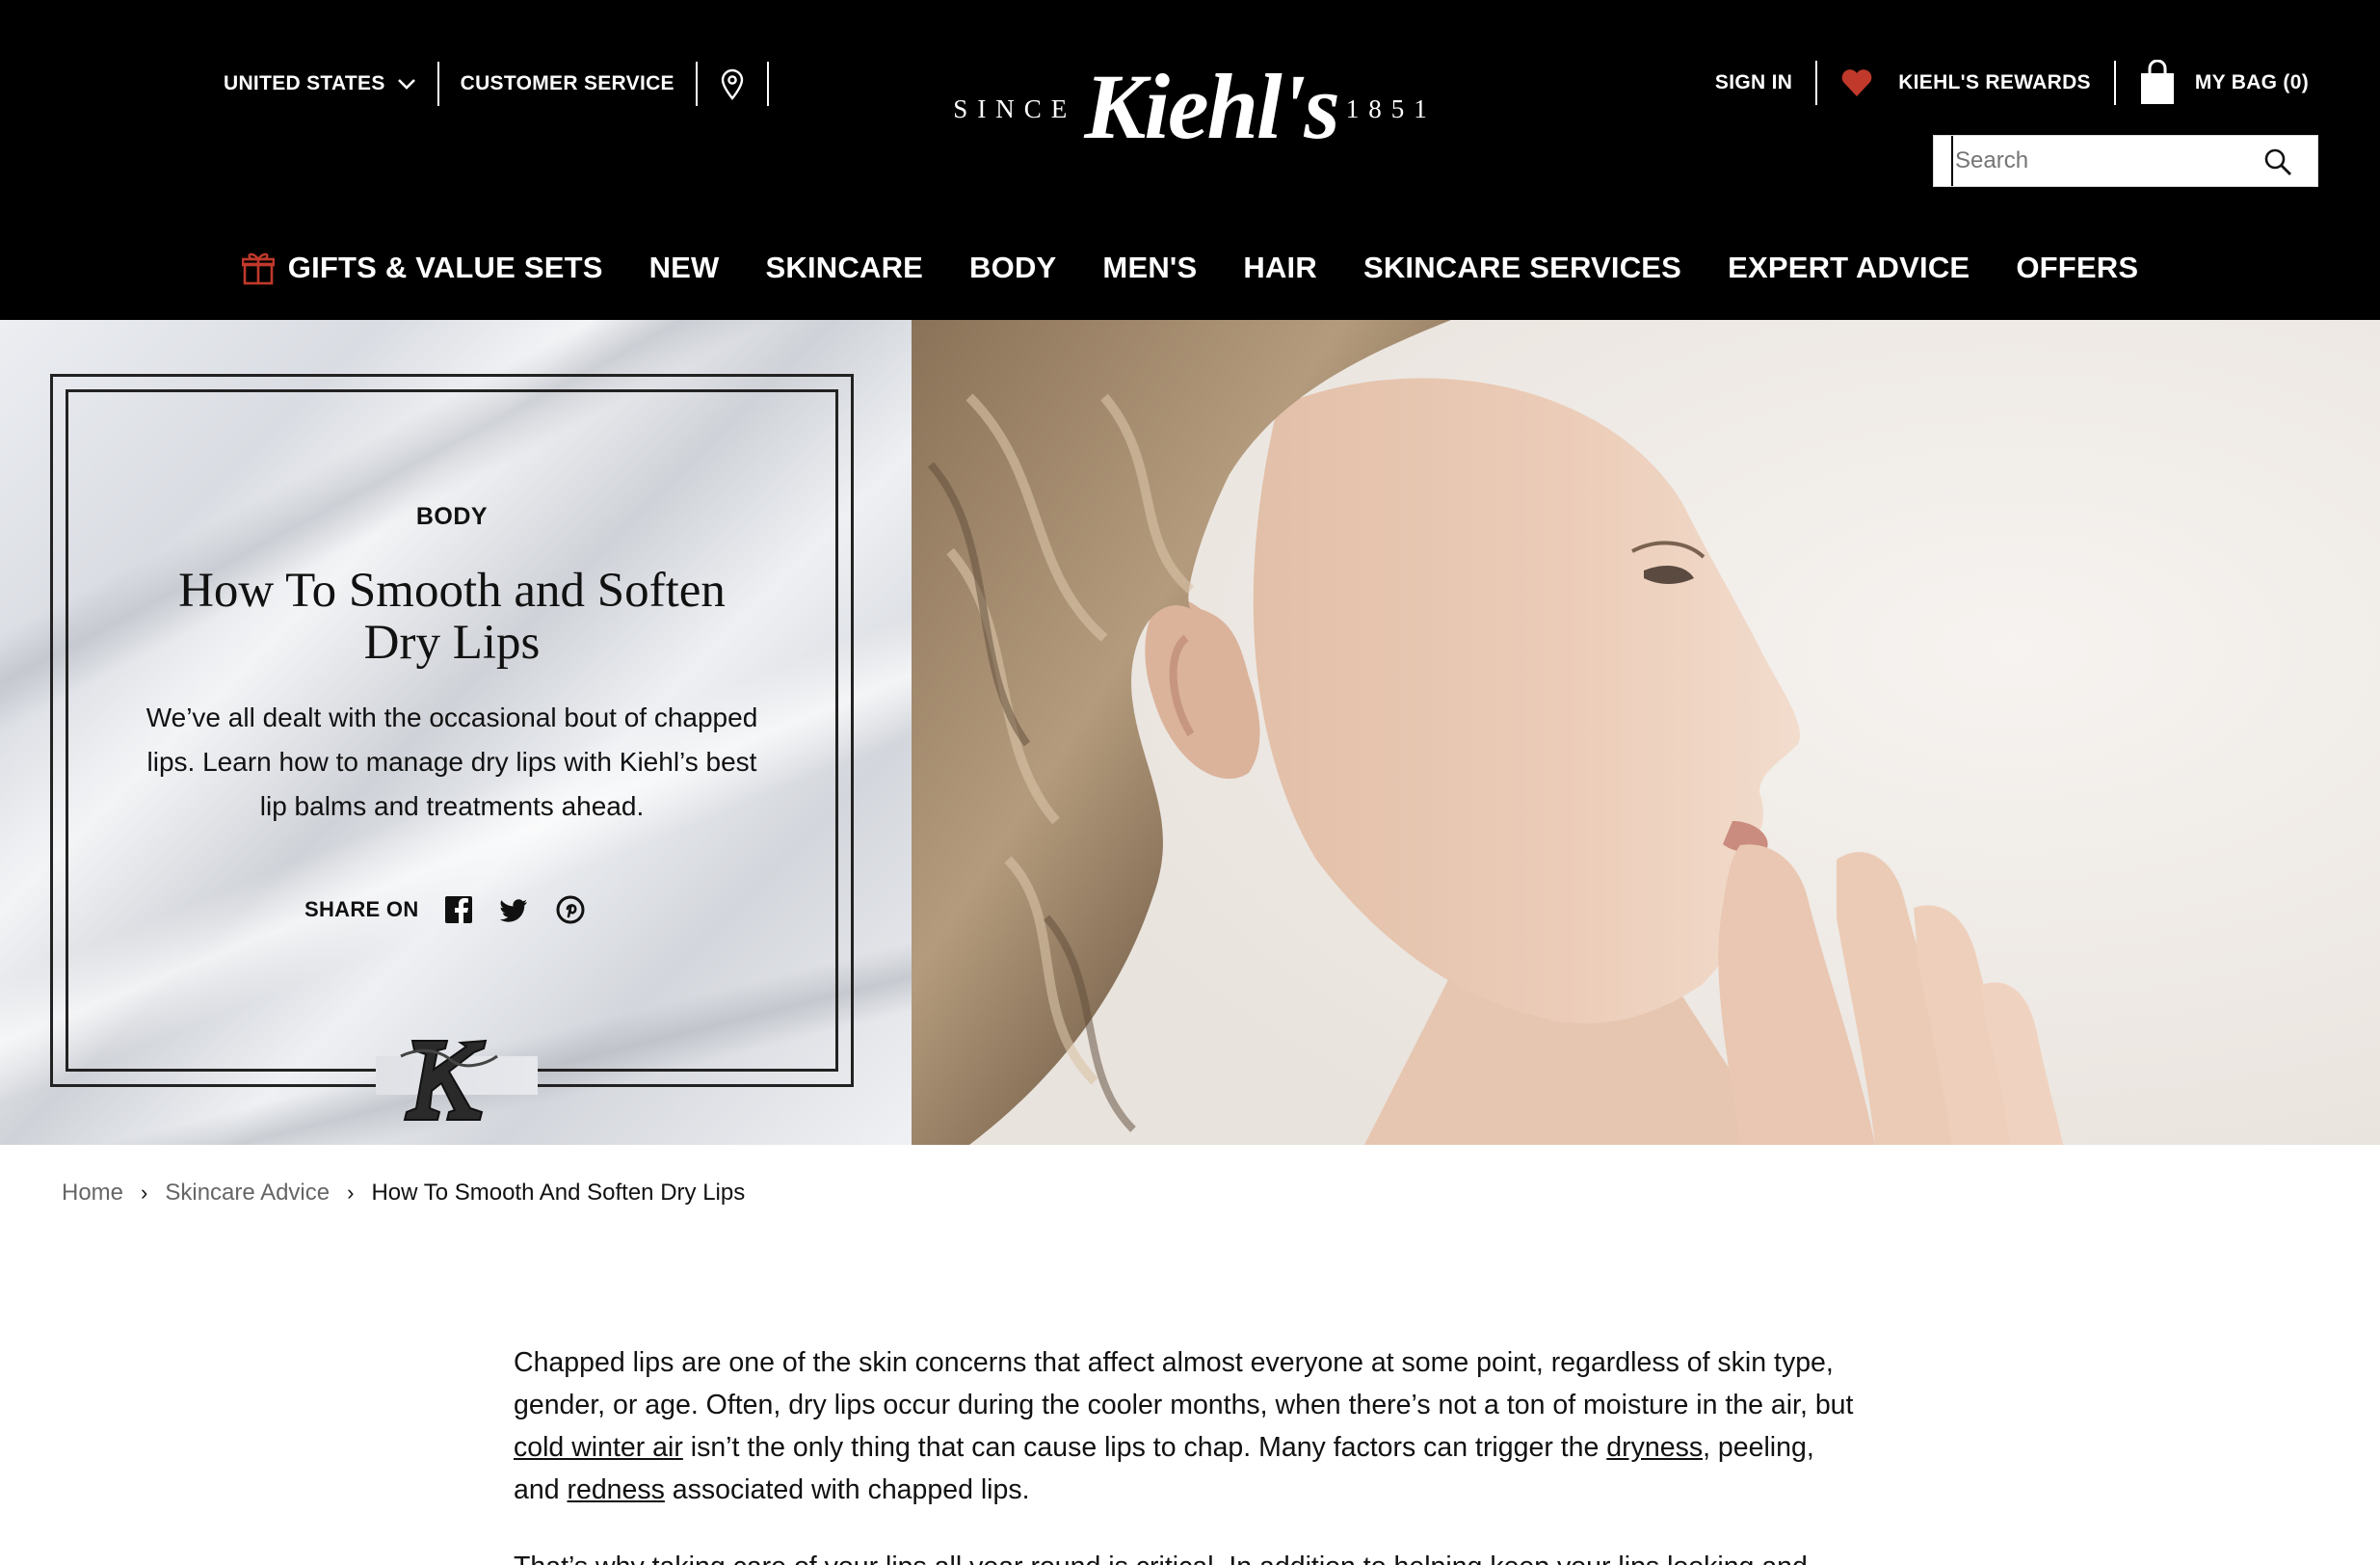 The image size is (2380, 1565). What do you see at coordinates (449, 1080) in the screenshot?
I see `k-emblem-icon` at bounding box center [449, 1080].